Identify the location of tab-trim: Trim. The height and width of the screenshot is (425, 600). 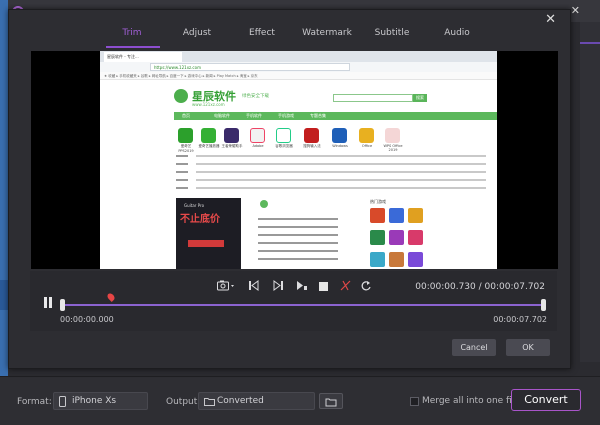
(132, 33).